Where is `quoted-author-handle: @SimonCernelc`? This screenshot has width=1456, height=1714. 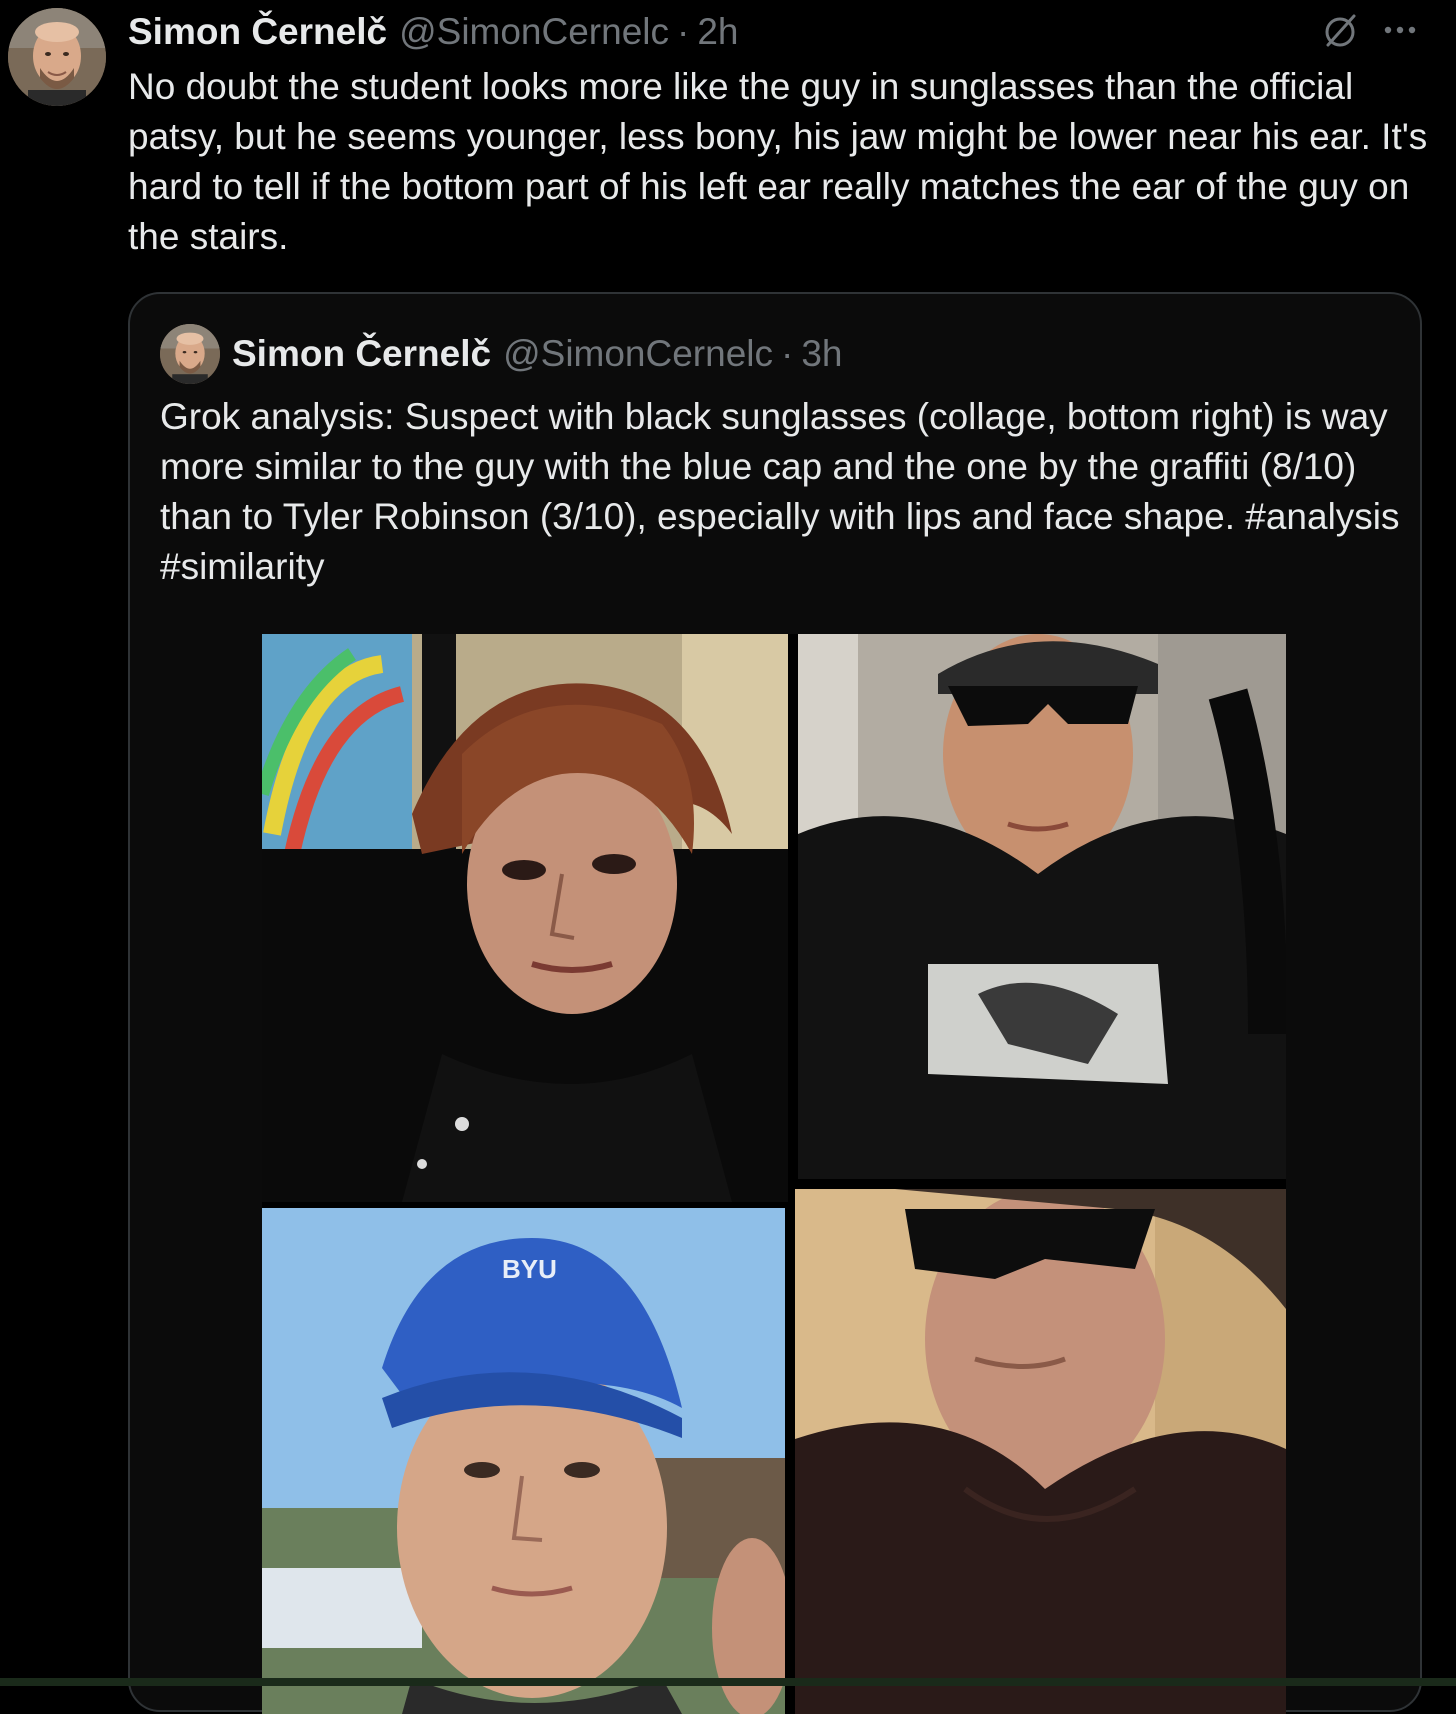
quoted-author-handle: @SimonCernelc is located at coordinates (638, 353).